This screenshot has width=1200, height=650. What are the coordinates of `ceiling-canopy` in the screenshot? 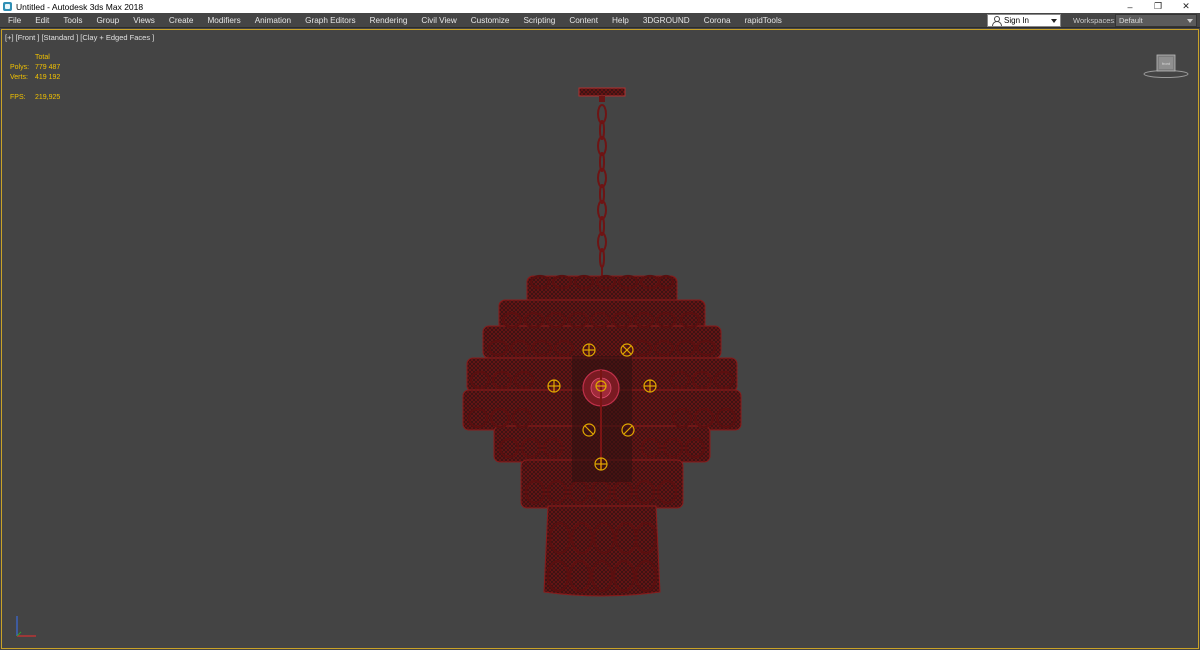 It's located at (602, 92).